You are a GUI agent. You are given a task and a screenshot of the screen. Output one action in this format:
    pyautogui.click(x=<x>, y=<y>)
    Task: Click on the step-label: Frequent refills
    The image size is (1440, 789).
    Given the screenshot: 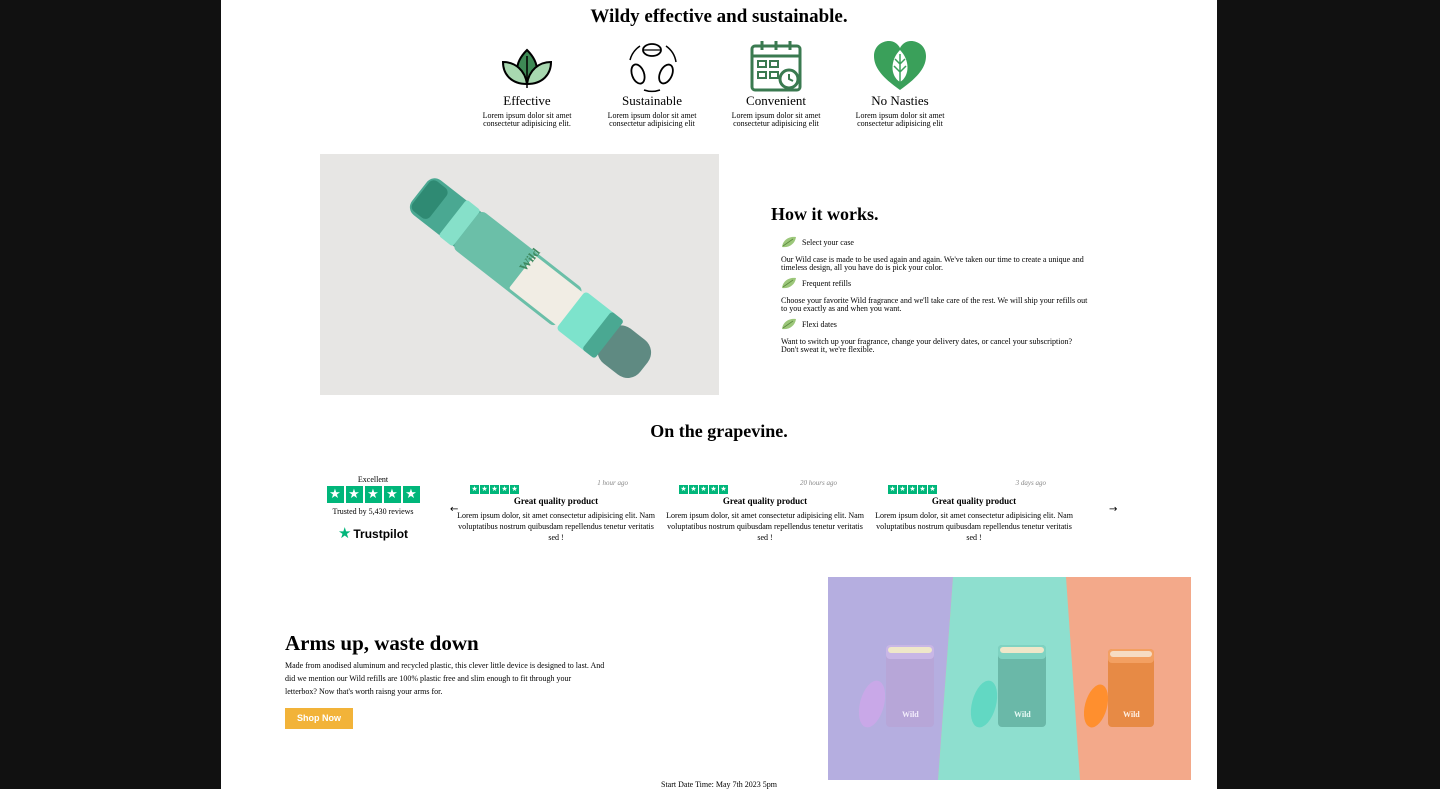 What is the action you would take?
    pyautogui.click(x=827, y=283)
    